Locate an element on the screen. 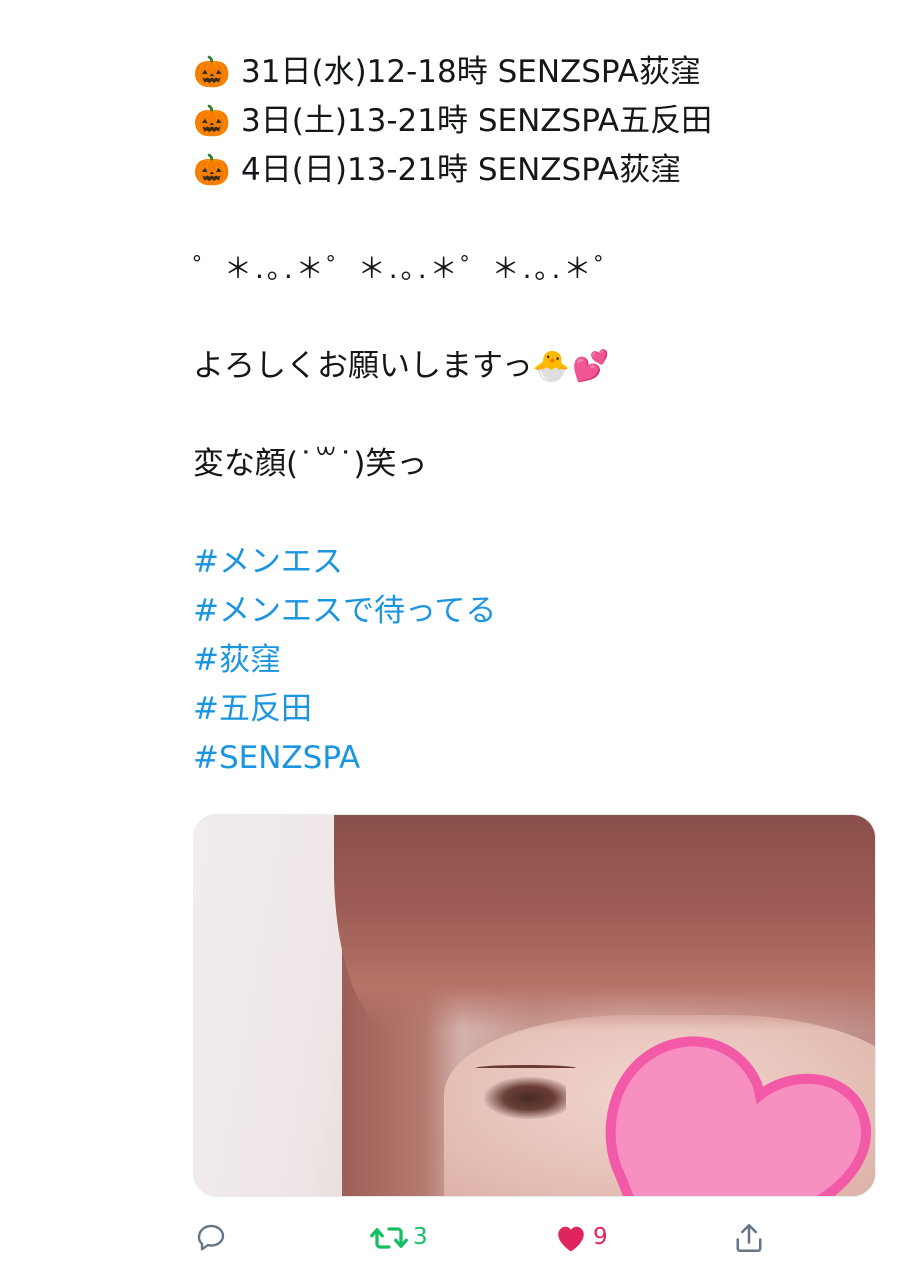  reply-button is located at coordinates (213, 1237).